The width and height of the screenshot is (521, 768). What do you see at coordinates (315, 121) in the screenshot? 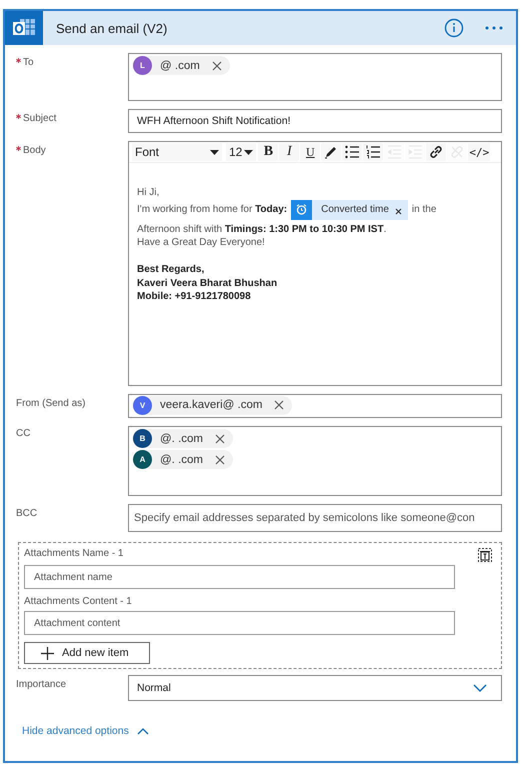
I see `subject-field: WFH Afternoon Shift Notification!` at bounding box center [315, 121].